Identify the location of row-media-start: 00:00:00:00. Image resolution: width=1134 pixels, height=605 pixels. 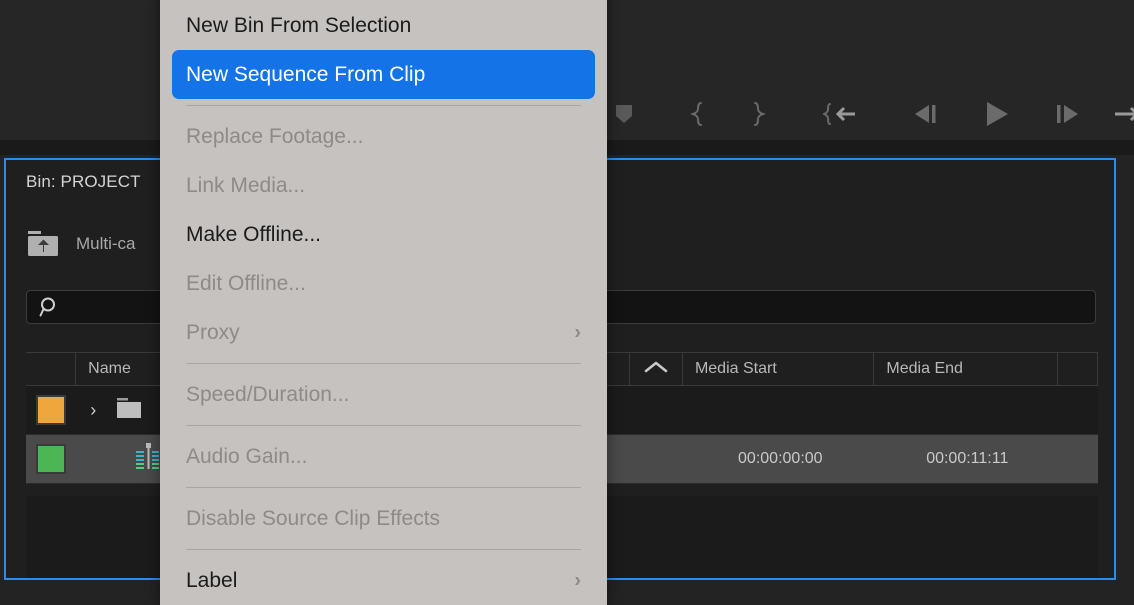
(780, 458).